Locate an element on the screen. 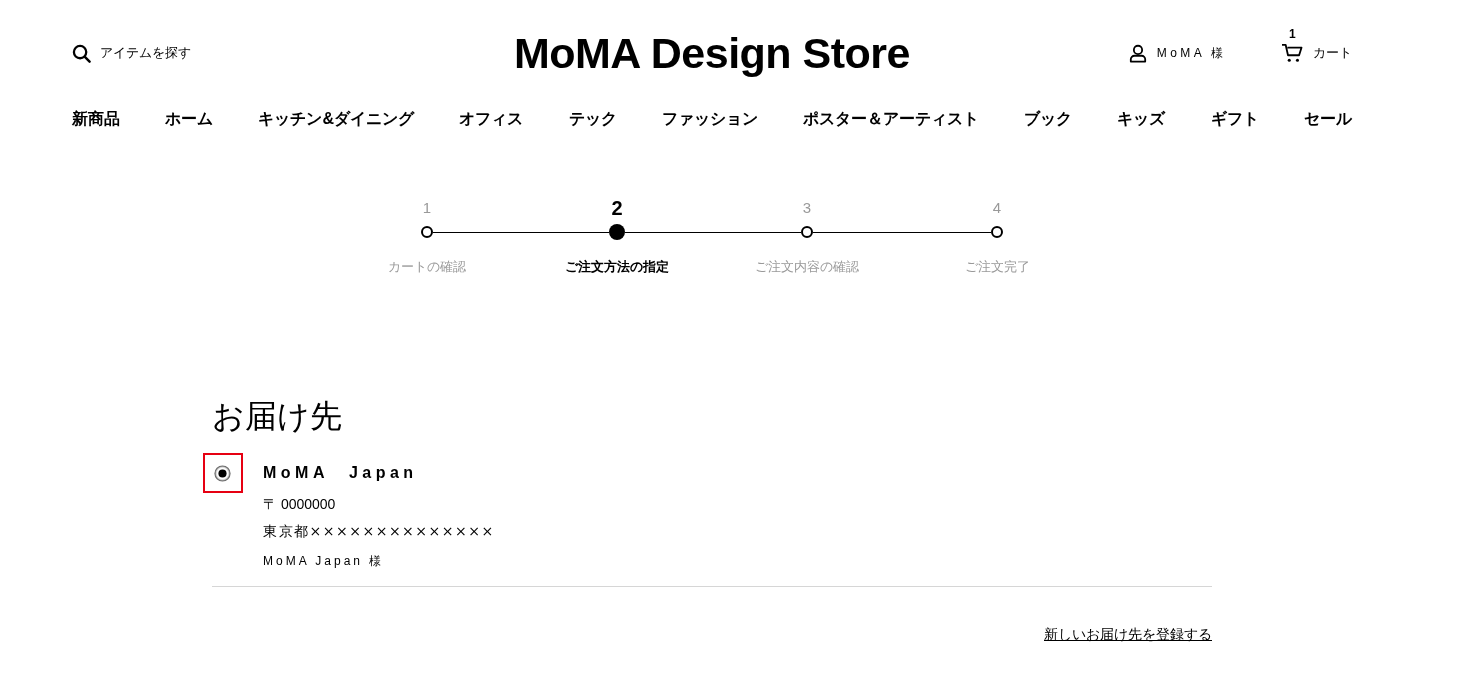 Image resolution: width=1460 pixels, height=700 pixels. store-logo: MoMA Design Store is located at coordinates (711, 53).